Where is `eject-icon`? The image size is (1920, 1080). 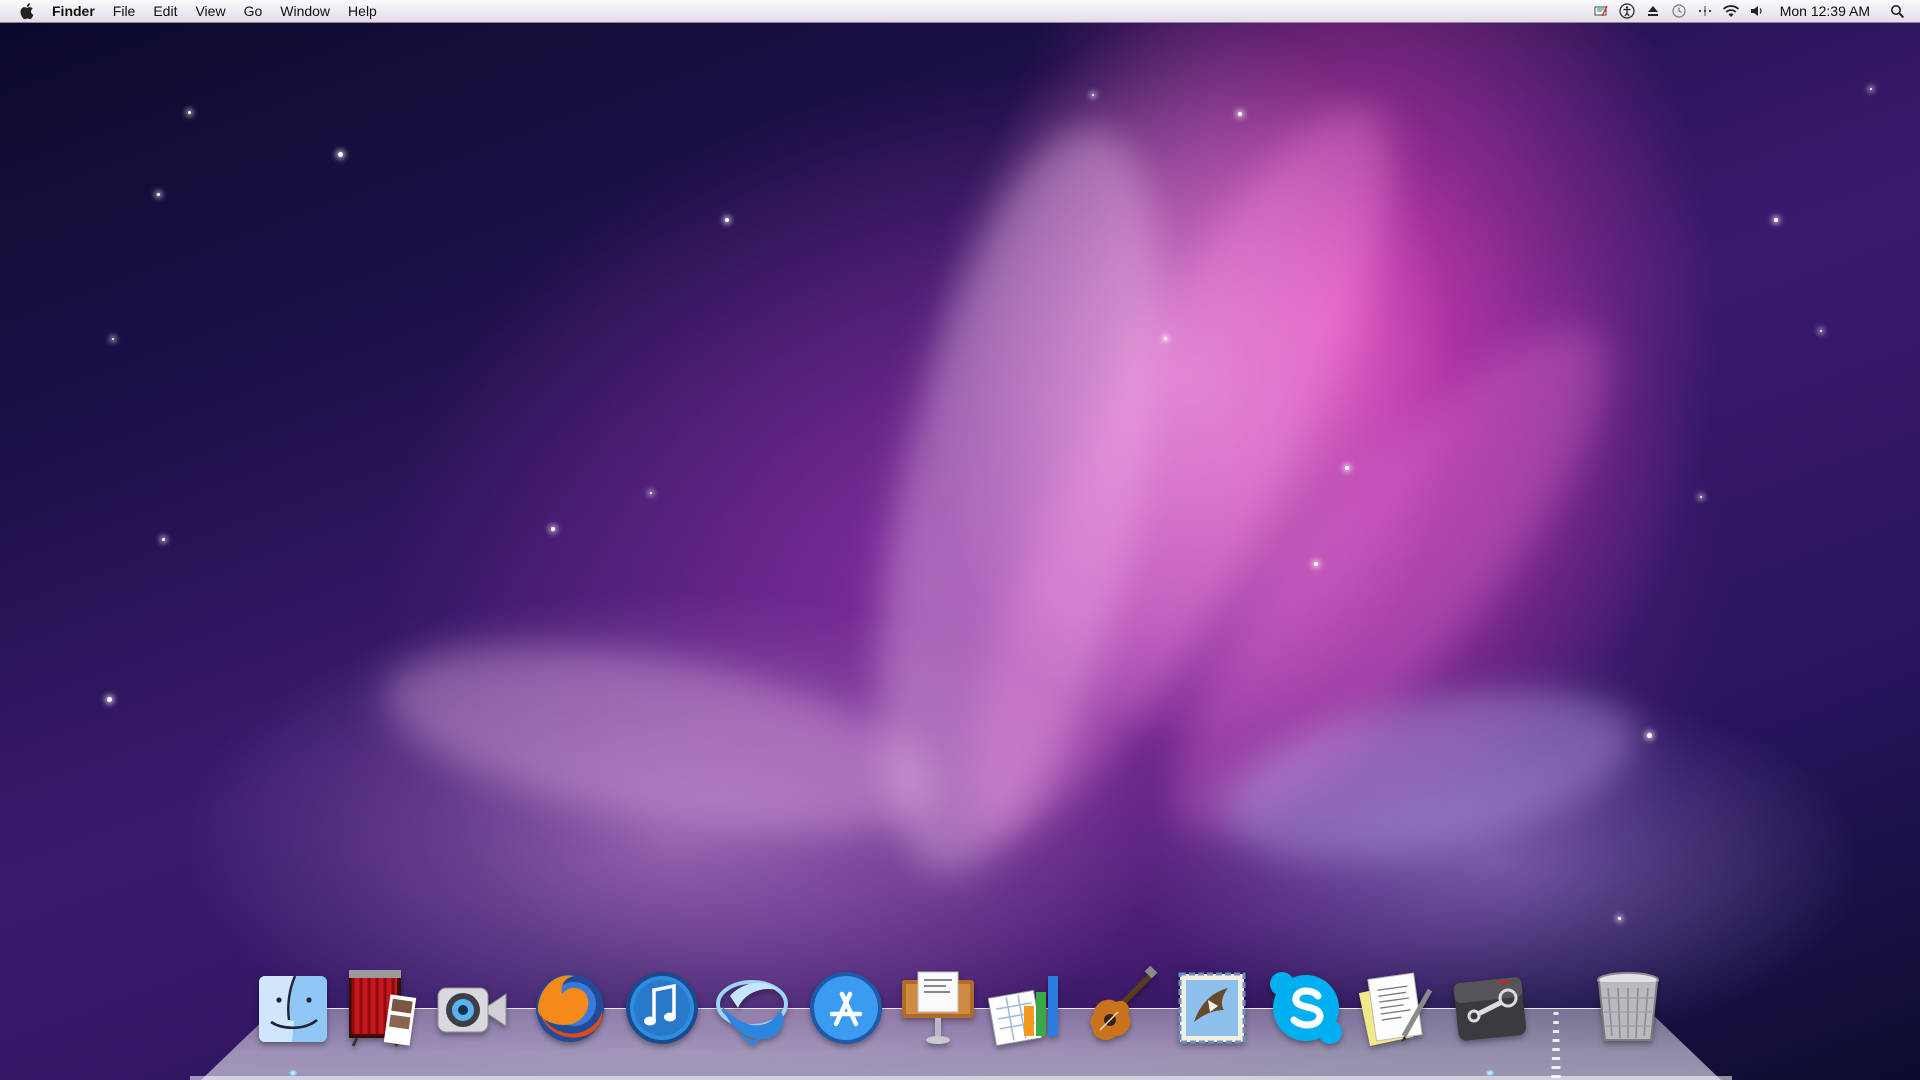 eject-icon is located at coordinates (1653, 11).